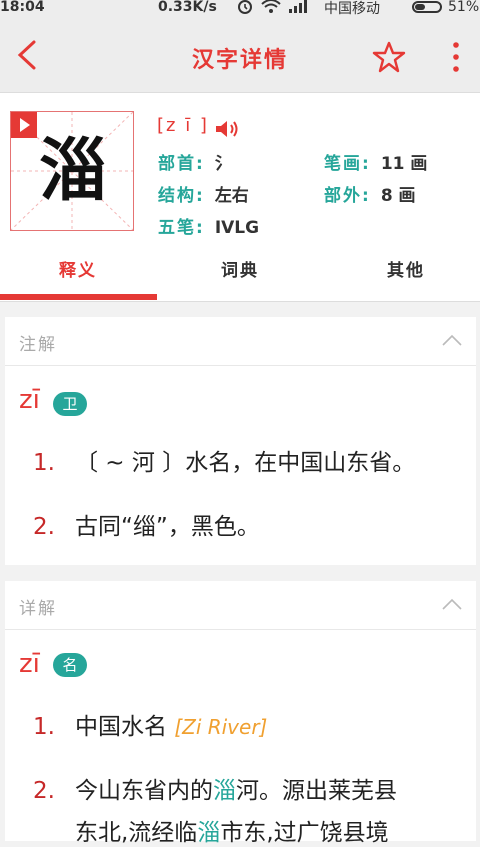 The height and width of the screenshot is (847, 480). I want to click on definition-item: 1. 〔 ~ 河 〕水名，在中国山东省。, so click(224, 460).